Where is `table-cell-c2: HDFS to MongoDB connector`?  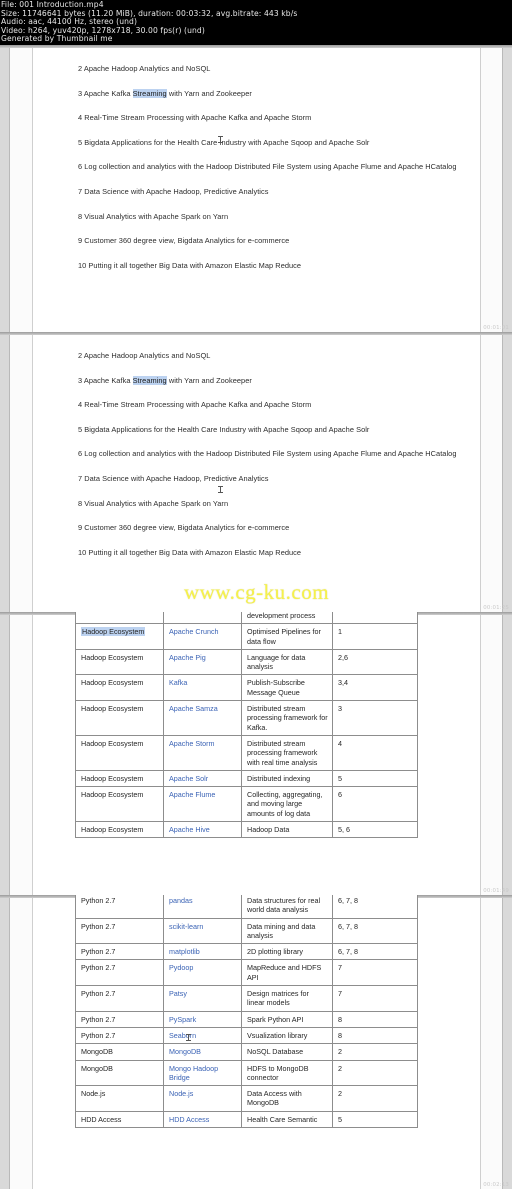 table-cell-c2: HDFS to MongoDB connector is located at coordinates (287, 1073).